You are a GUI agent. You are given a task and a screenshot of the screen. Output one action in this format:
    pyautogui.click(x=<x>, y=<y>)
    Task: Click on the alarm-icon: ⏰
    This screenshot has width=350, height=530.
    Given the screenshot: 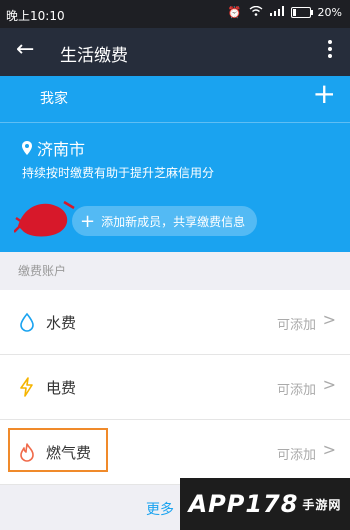 What is the action you would take?
    pyautogui.click(x=234, y=12)
    